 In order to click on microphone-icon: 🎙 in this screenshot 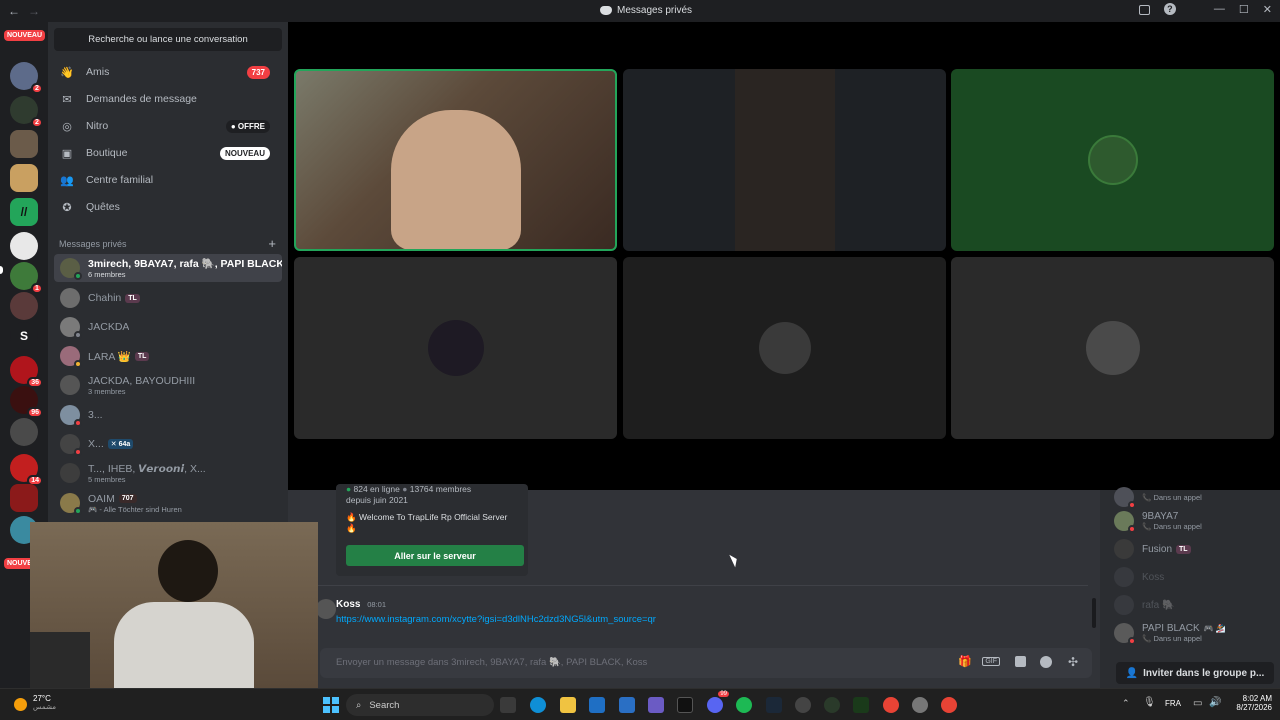, I will do `click(1149, 702)`.